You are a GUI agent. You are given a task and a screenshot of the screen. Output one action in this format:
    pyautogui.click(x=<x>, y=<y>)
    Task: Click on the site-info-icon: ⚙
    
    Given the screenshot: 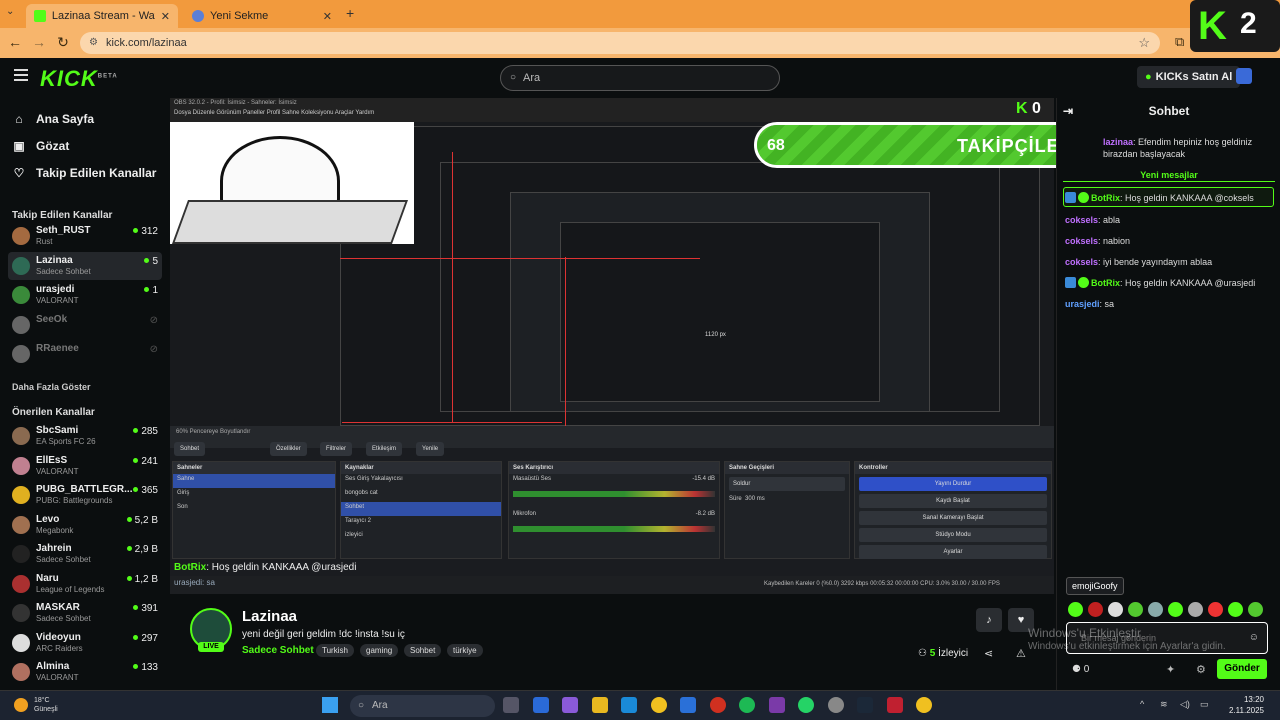 What is the action you would take?
    pyautogui.click(x=93, y=43)
    